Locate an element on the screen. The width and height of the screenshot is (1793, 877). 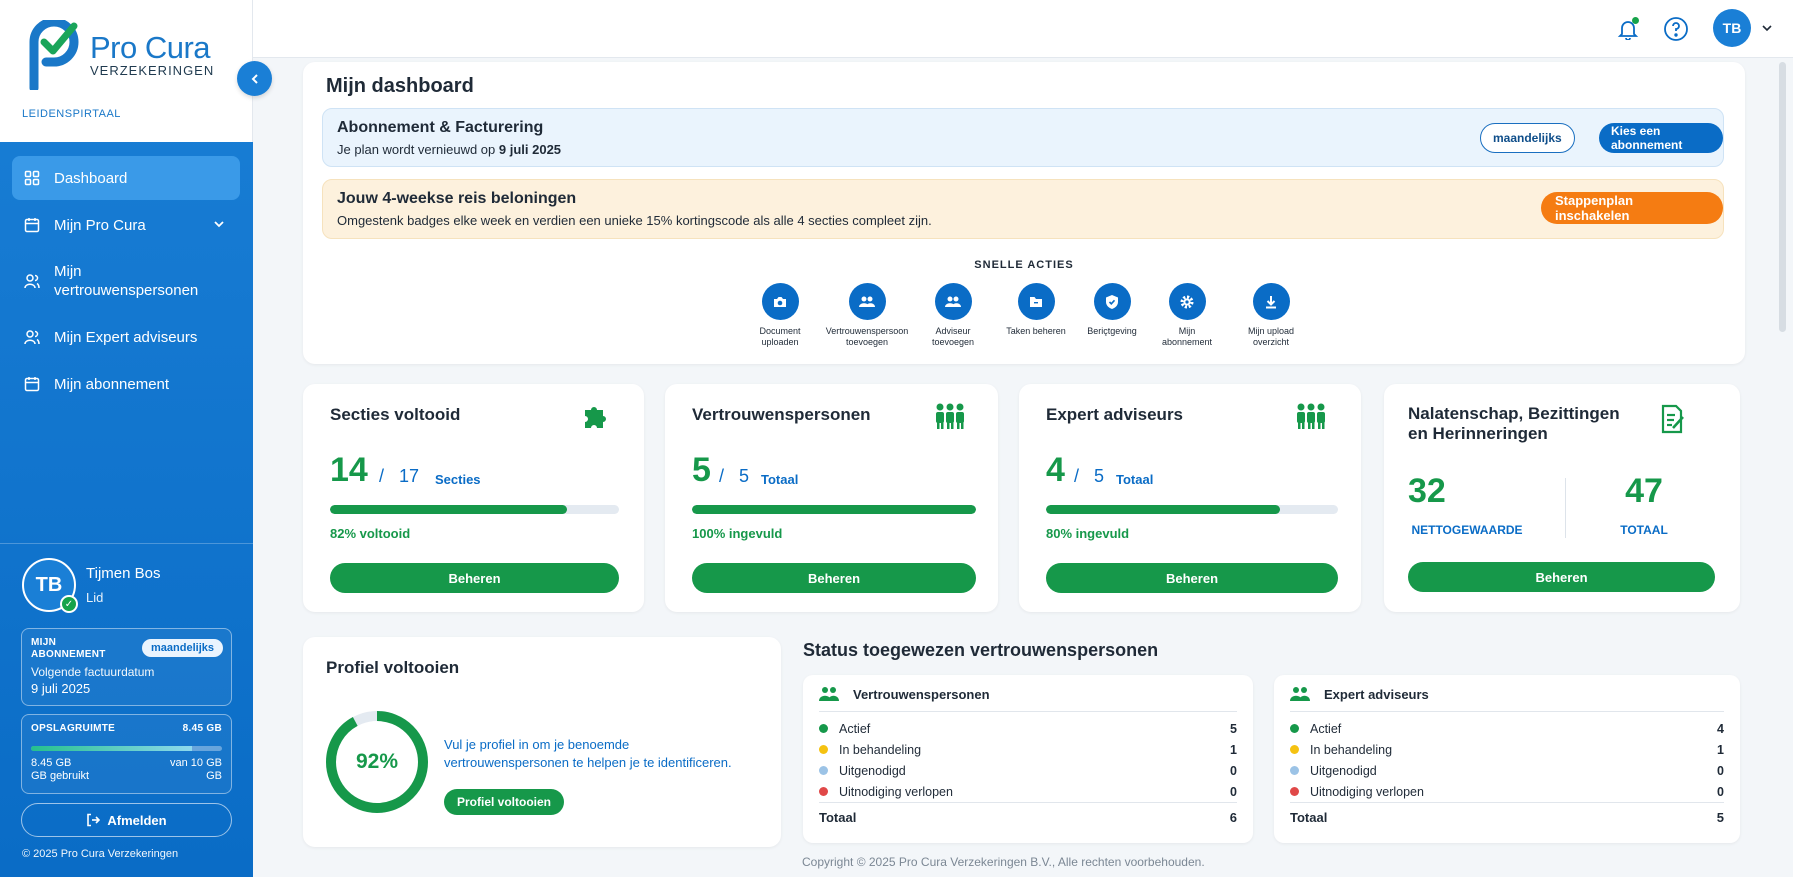
download-icon is located at coordinates (1271, 301).